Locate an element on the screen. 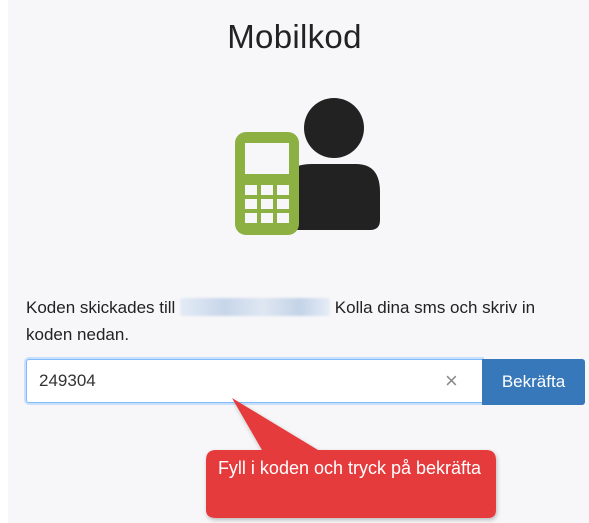 Image resolution: width=589 pixels, height=523 pixels. mobile-phone-user-icon is located at coordinates (307, 166).